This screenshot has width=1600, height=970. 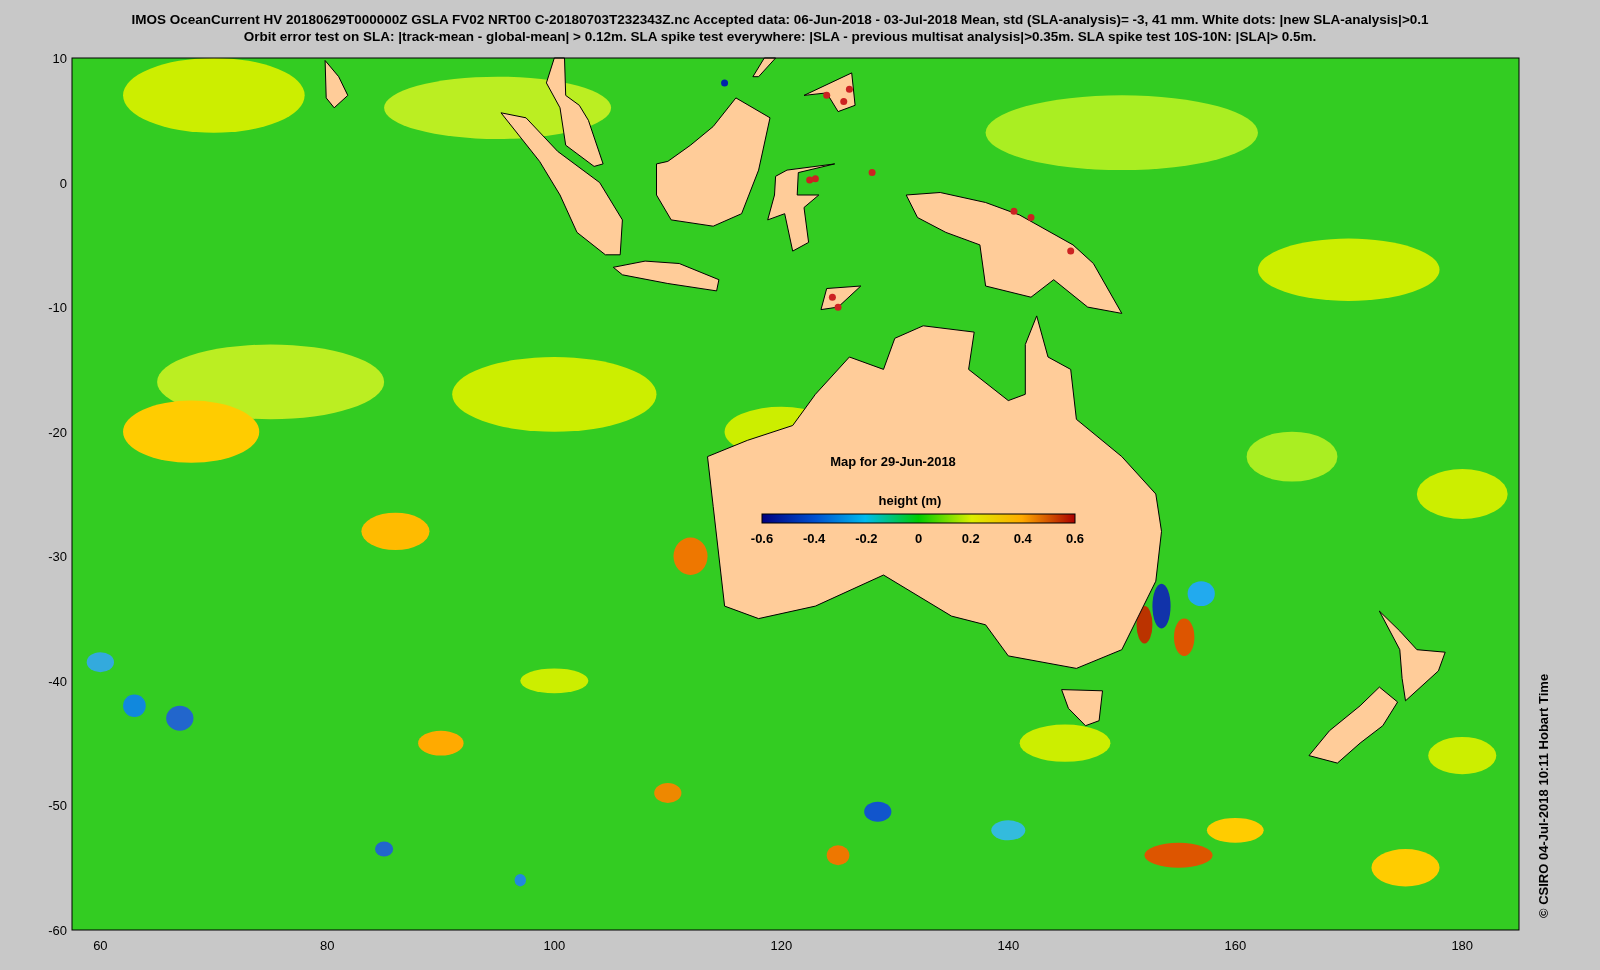 What do you see at coordinates (1008, 945) in the screenshot?
I see `axis-tick-label: 140` at bounding box center [1008, 945].